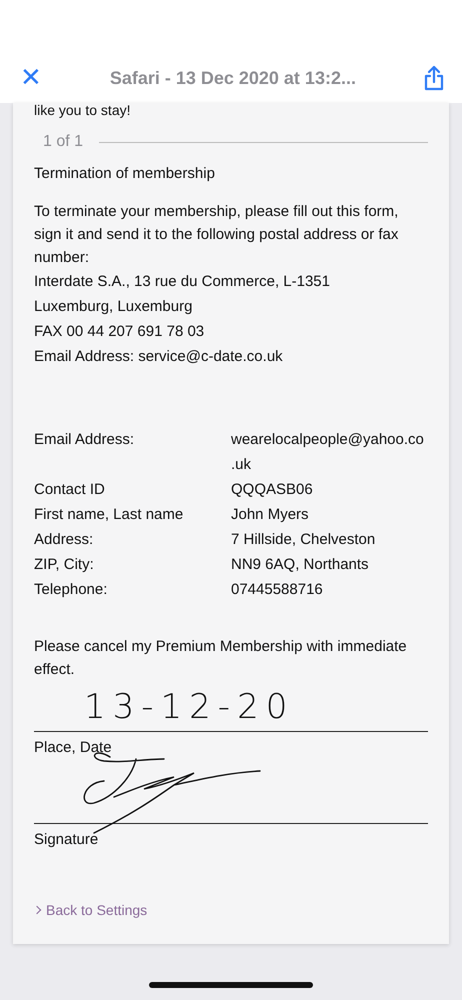 This screenshot has width=462, height=1000. I want to click on back-link: Back to Settings, so click(97, 910).